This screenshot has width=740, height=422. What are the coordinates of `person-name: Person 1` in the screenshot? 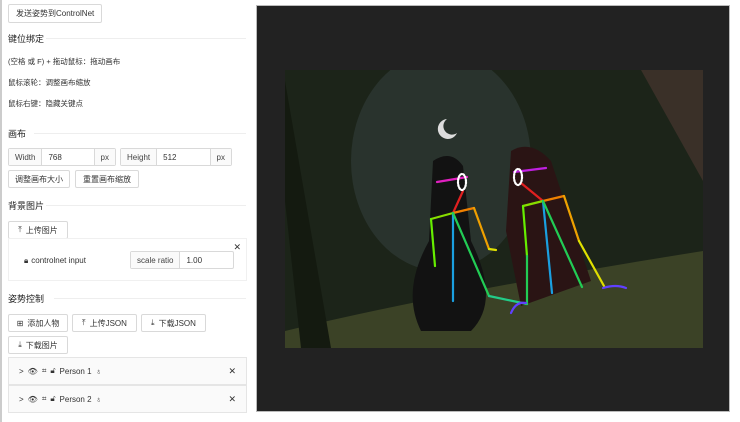 It's located at (75, 371).